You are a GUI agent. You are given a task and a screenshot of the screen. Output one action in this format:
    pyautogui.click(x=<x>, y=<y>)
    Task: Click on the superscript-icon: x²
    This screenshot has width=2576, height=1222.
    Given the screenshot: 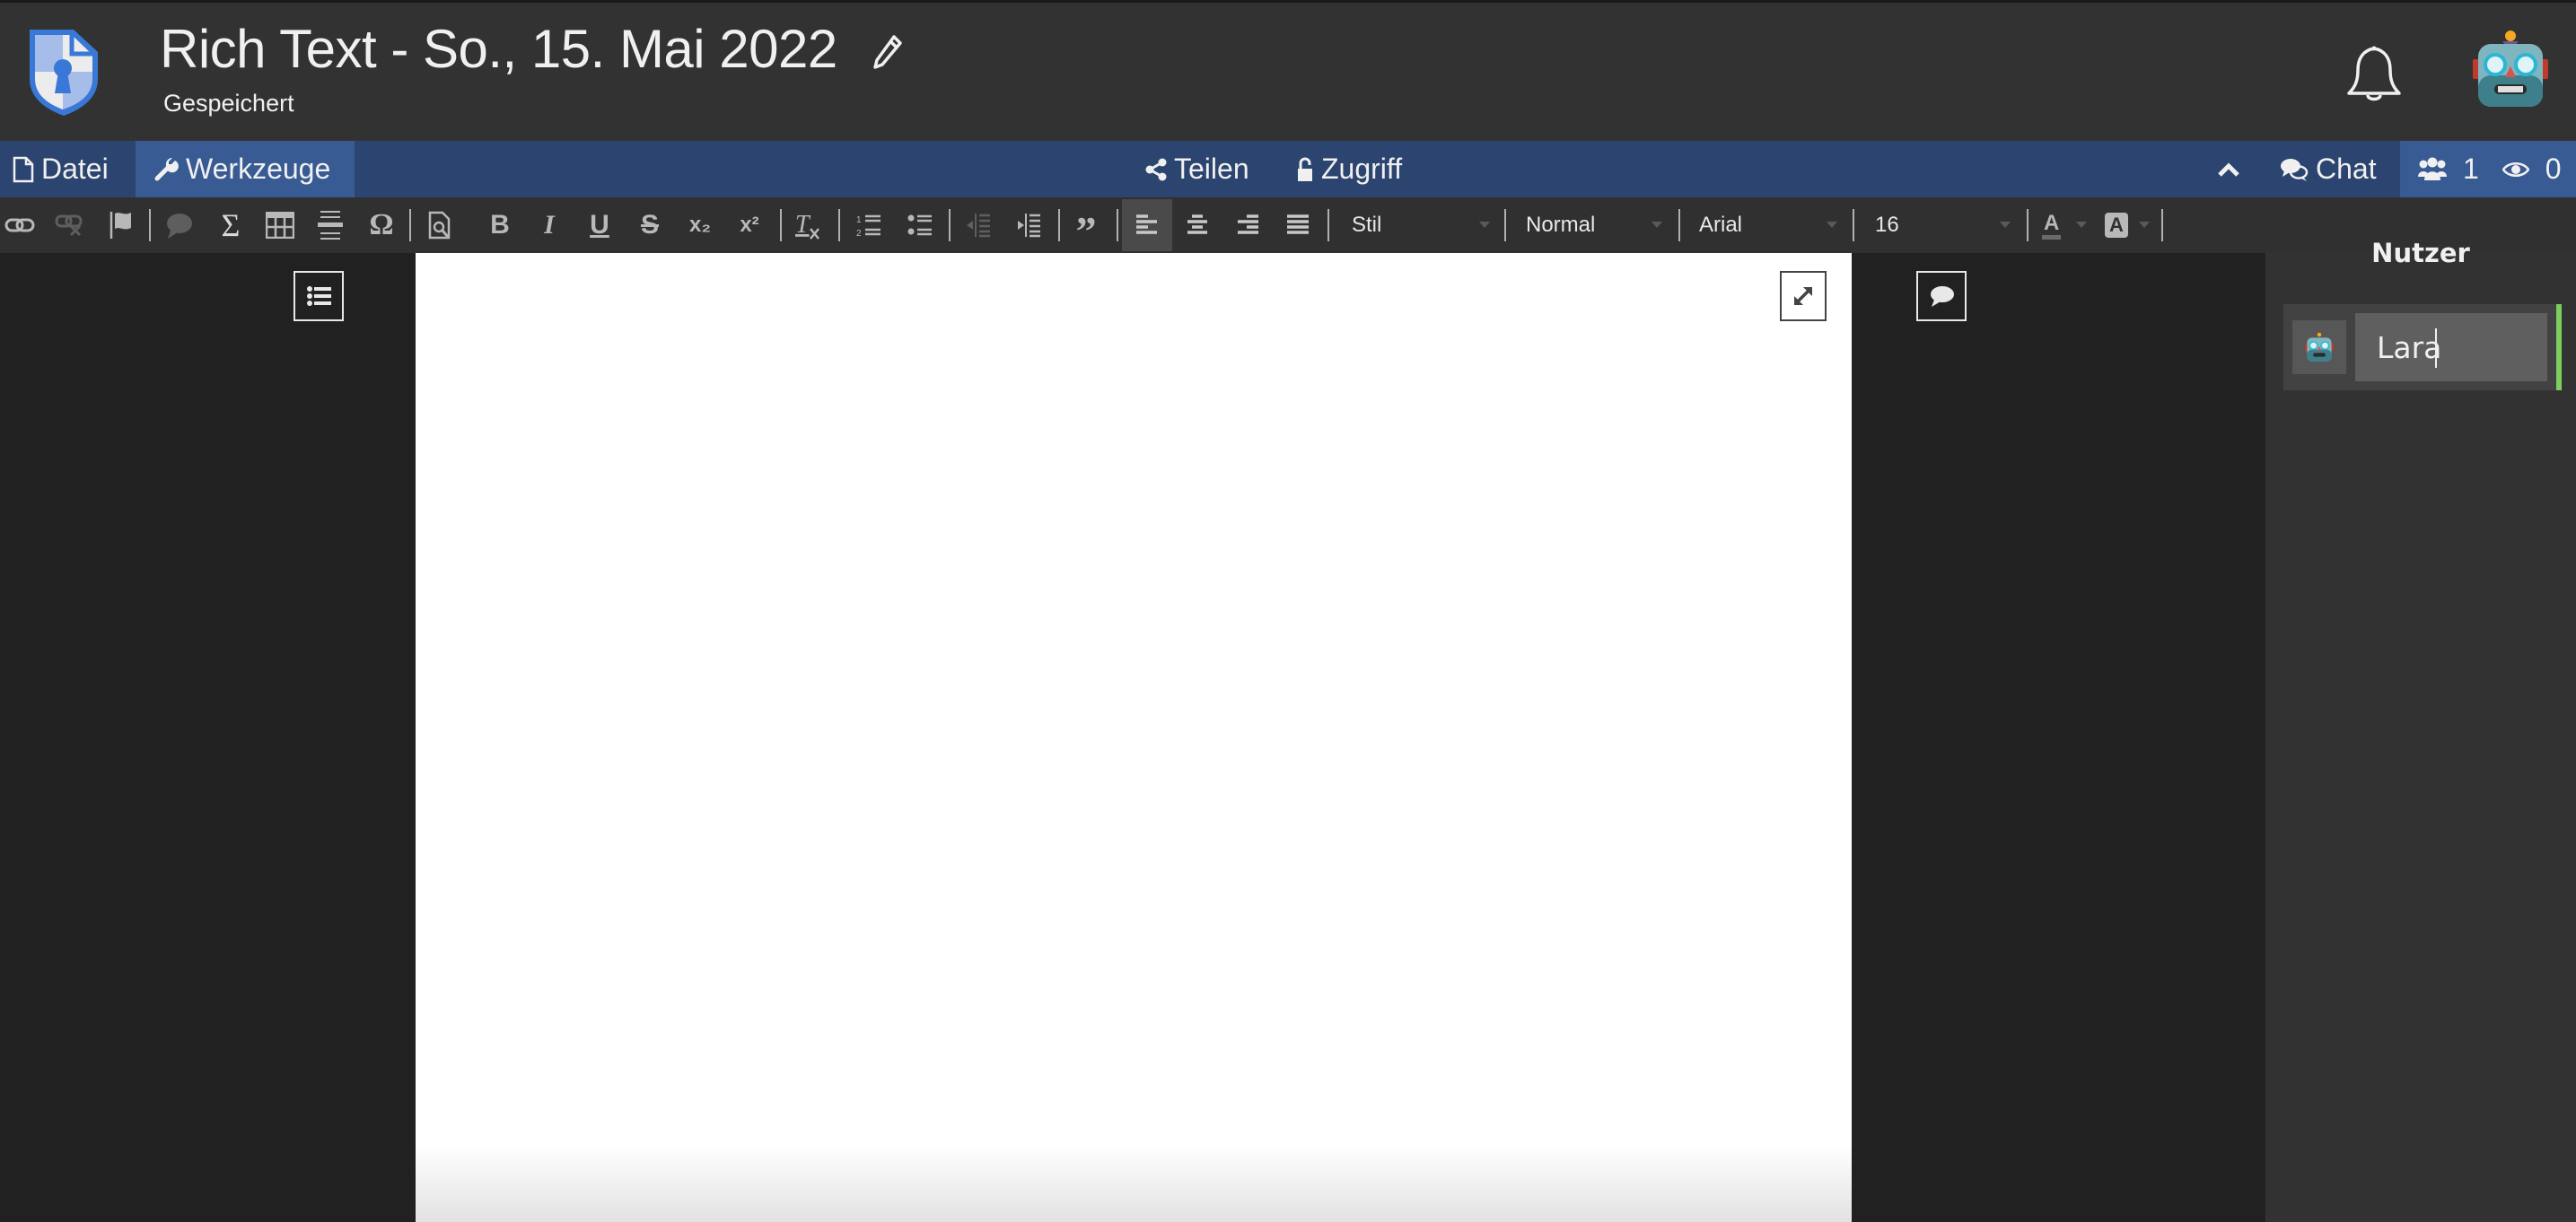 What is the action you would take?
    pyautogui.click(x=749, y=225)
    